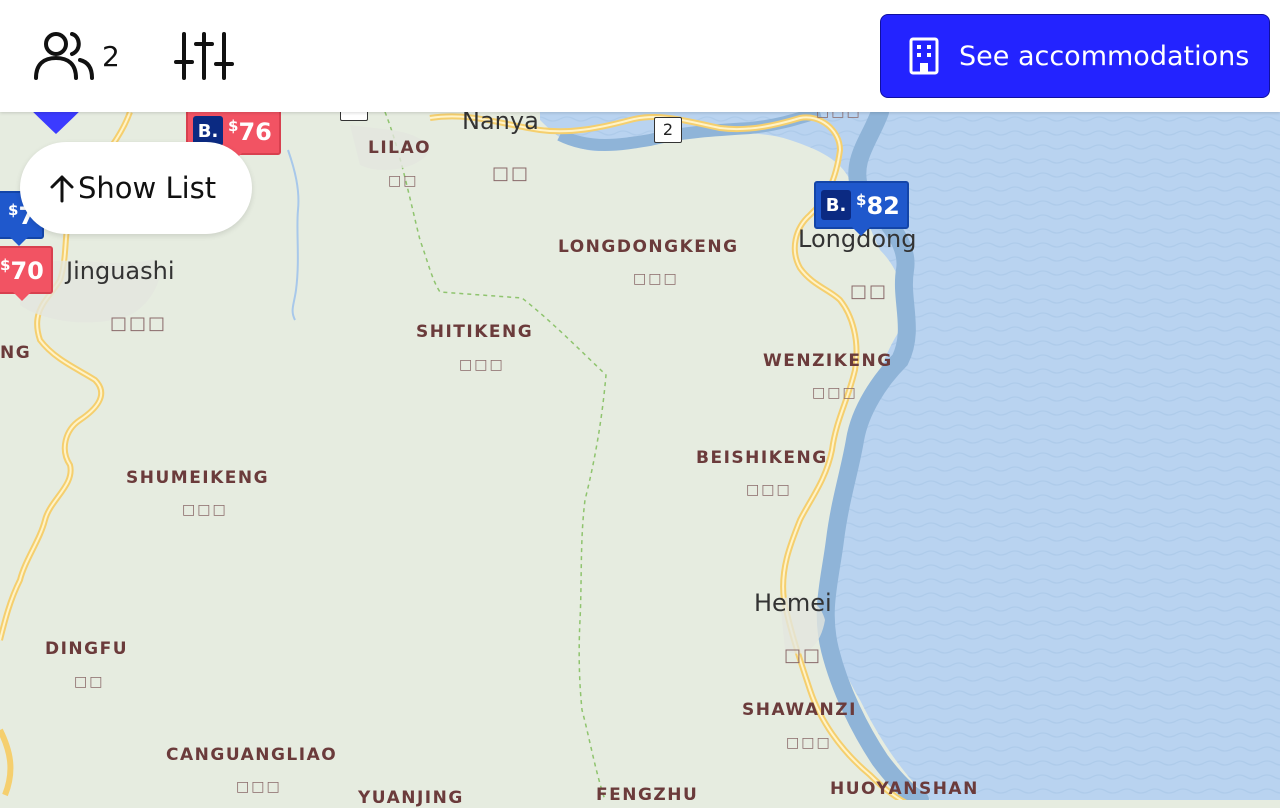 The width and height of the screenshot is (1280, 808). What do you see at coordinates (869, 291) in the screenshot?
I see `cjk-longdong: □□` at bounding box center [869, 291].